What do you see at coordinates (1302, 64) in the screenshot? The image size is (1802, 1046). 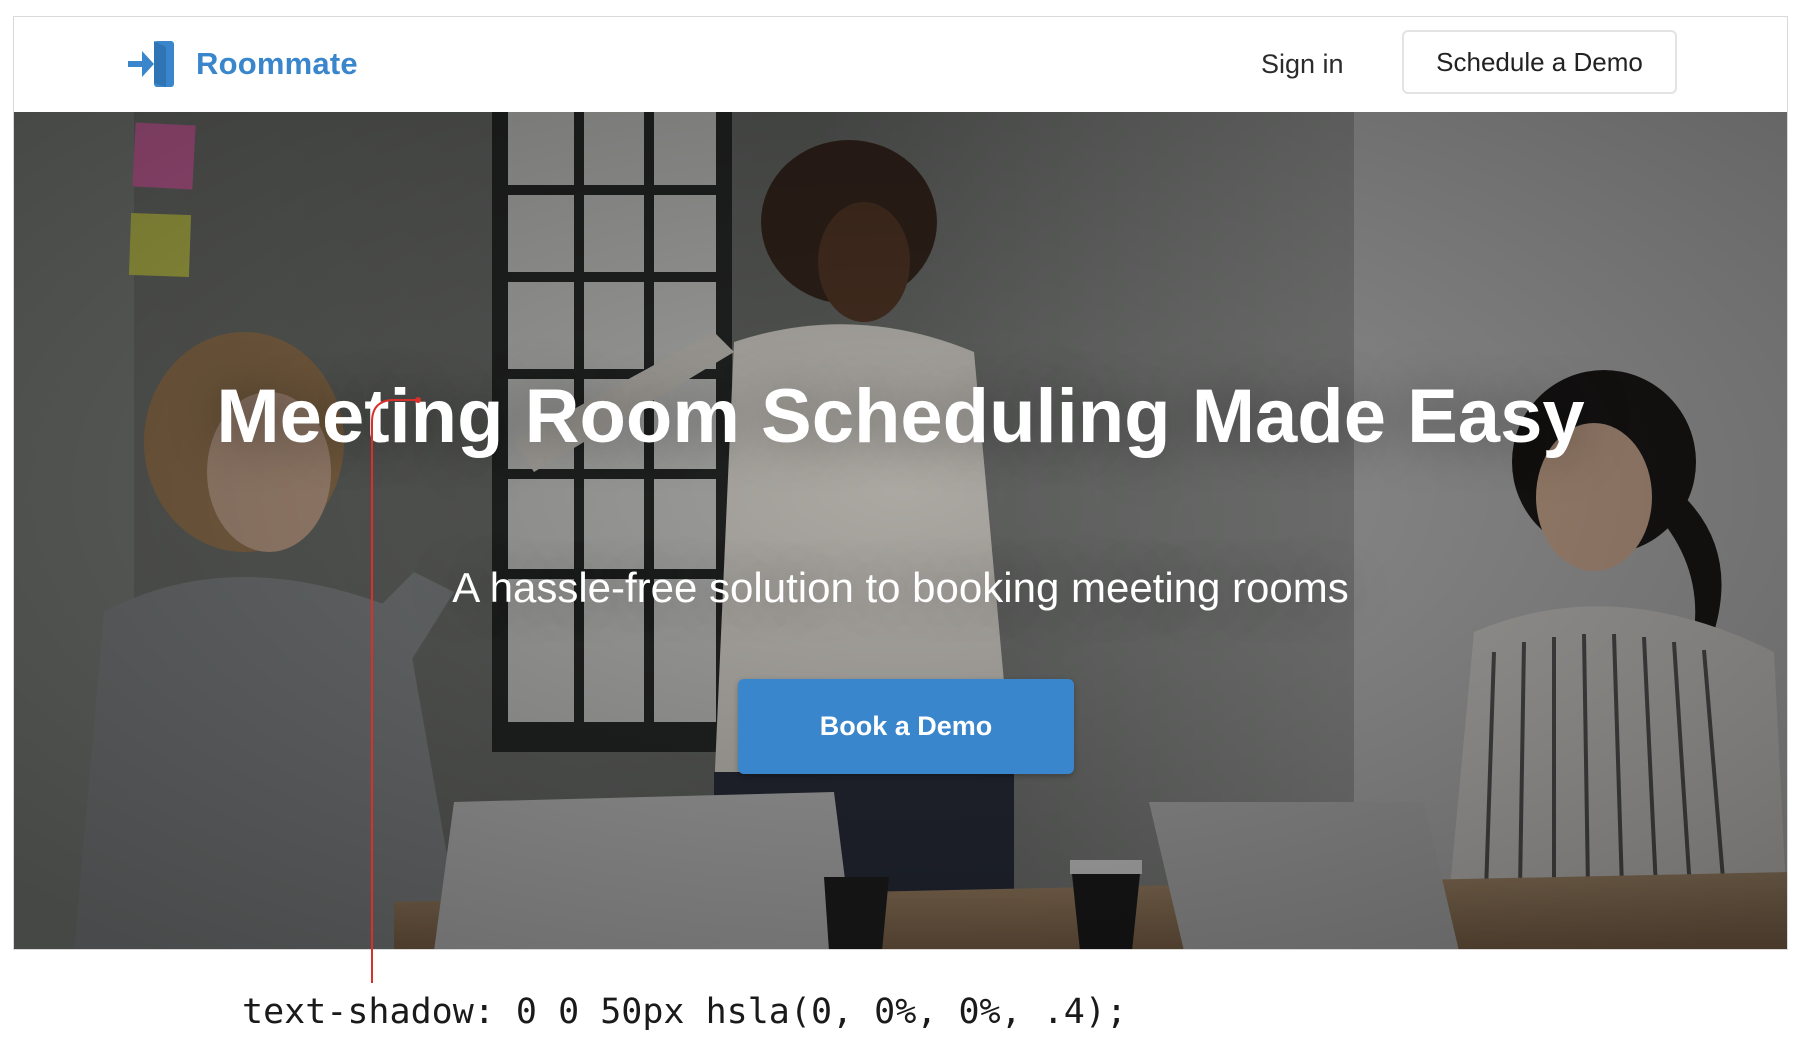 I see `sign-in-link: Sign in` at bounding box center [1302, 64].